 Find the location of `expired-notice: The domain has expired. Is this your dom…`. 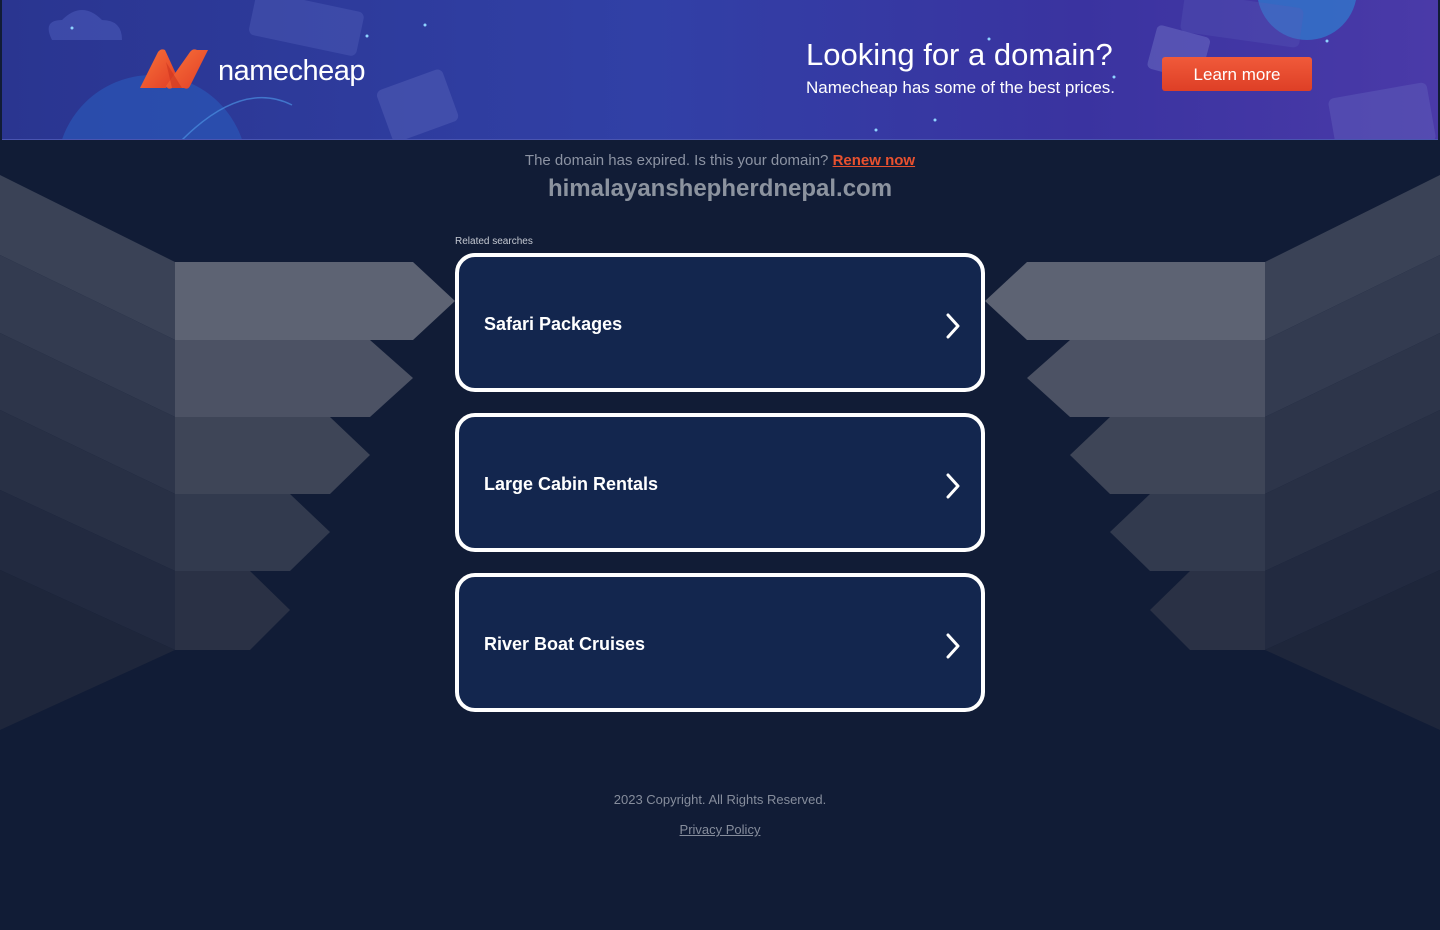

expired-notice: The domain has expired. Is this your dom… is located at coordinates (720, 160).